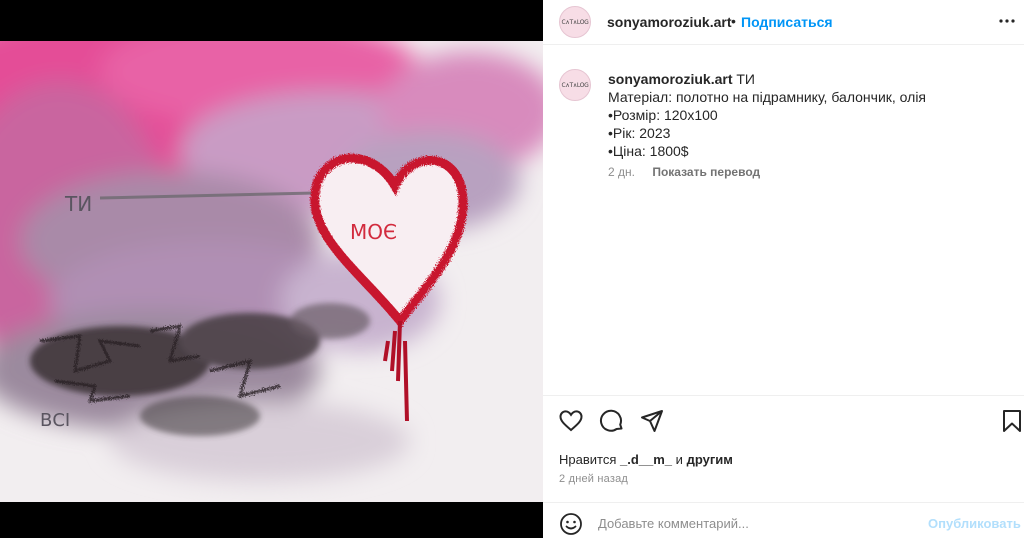 This screenshot has height=538, width=1024. What do you see at coordinates (55, 420) in the screenshot?
I see `artwork-word-vsi: ВСІ` at bounding box center [55, 420].